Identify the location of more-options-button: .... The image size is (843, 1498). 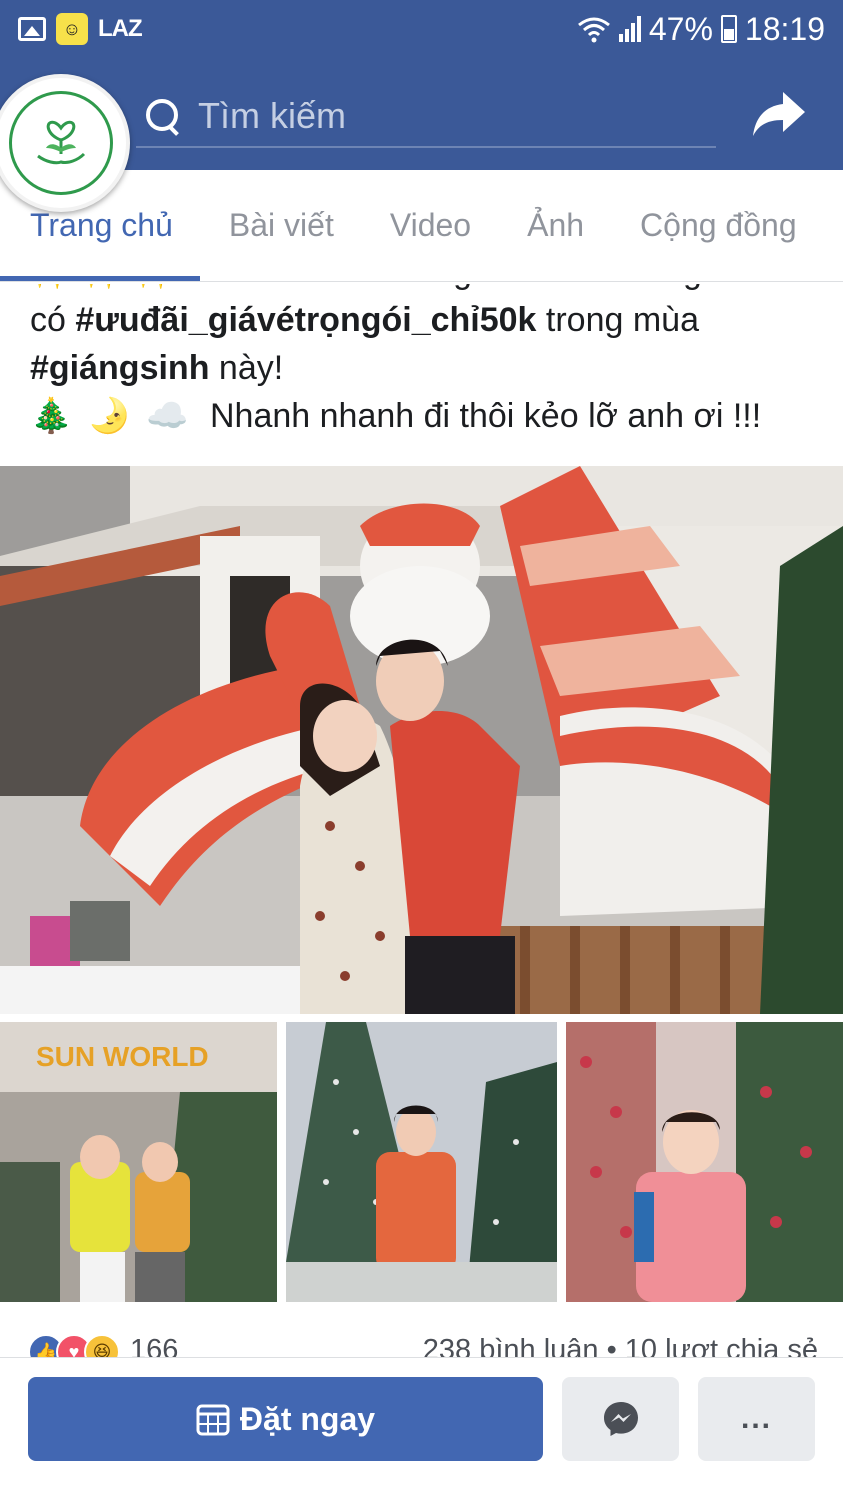
(756, 1419).